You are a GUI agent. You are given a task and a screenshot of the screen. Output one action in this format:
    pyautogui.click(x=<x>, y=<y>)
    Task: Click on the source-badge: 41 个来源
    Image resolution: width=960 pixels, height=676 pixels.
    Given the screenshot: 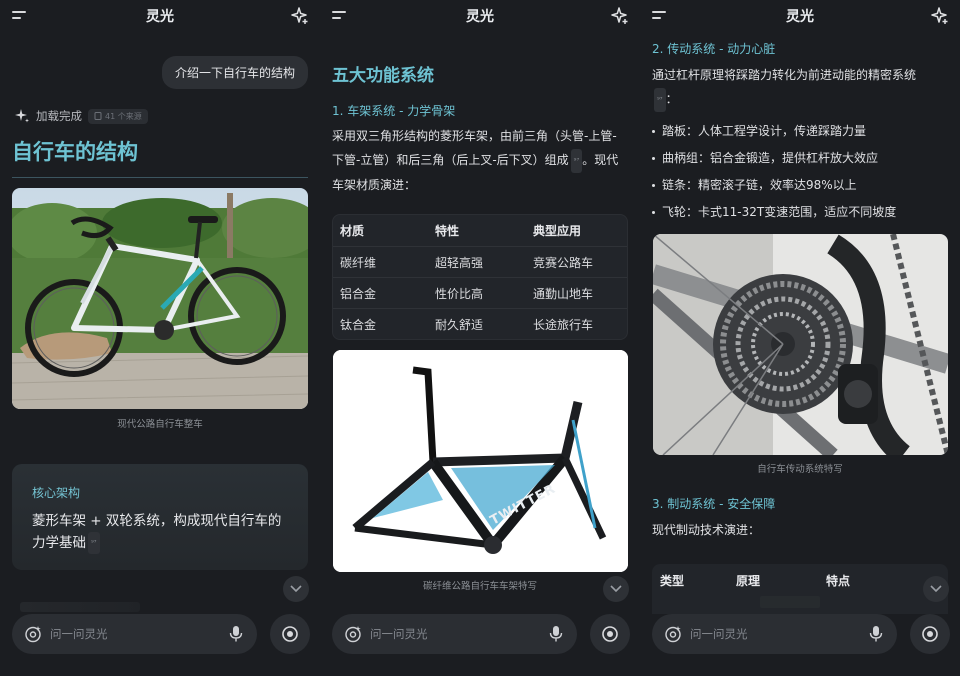 What is the action you would take?
    pyautogui.click(x=118, y=116)
    